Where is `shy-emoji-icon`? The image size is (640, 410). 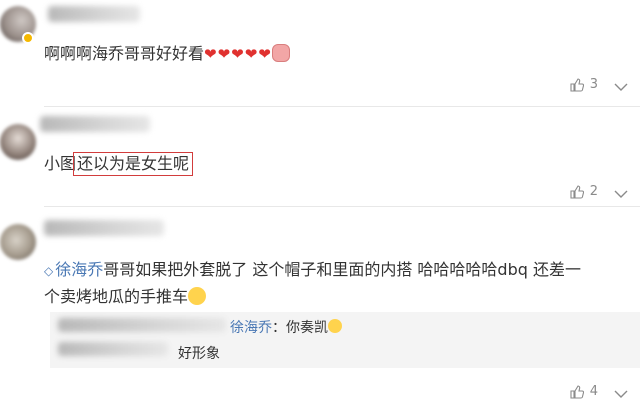
shy-emoji-icon is located at coordinates (335, 326).